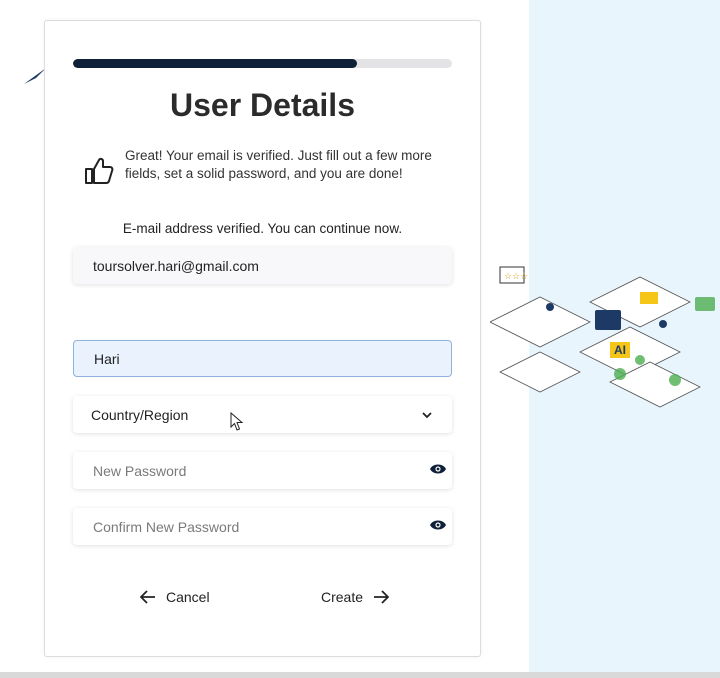 The height and width of the screenshot is (678, 720). Describe the element at coordinates (382, 597) in the screenshot. I see `arrow-right-icon` at that location.